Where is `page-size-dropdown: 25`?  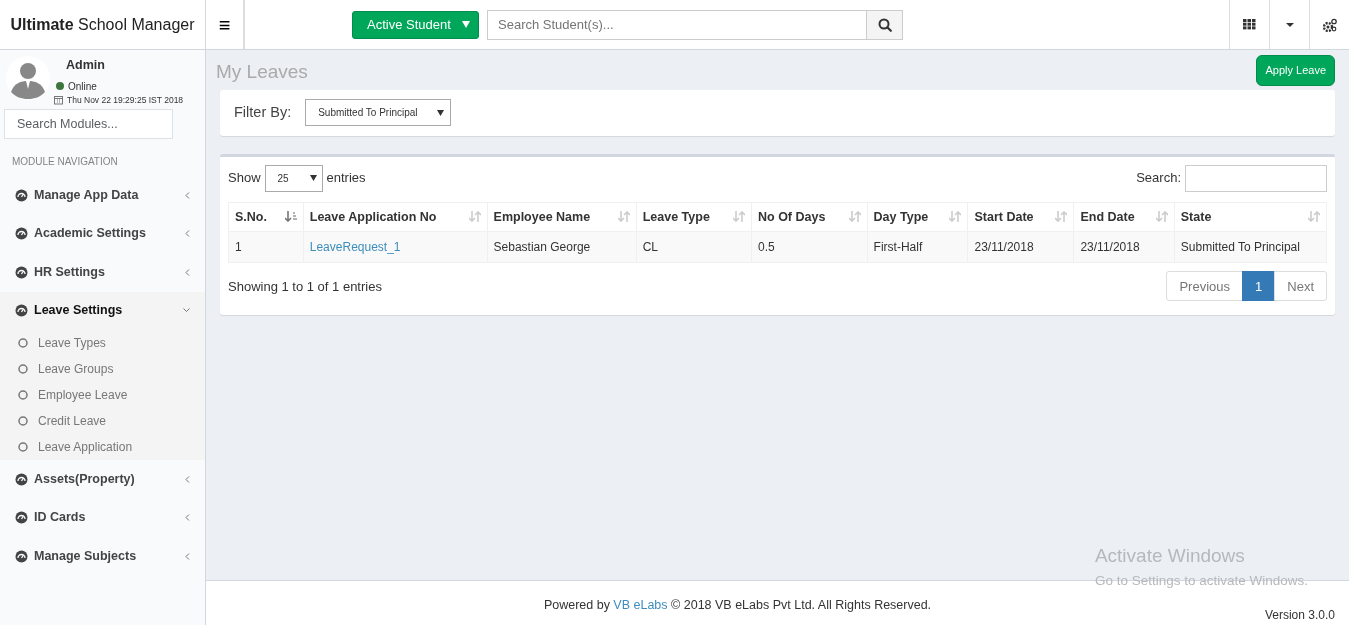
page-size-dropdown: 25 is located at coordinates (293, 178).